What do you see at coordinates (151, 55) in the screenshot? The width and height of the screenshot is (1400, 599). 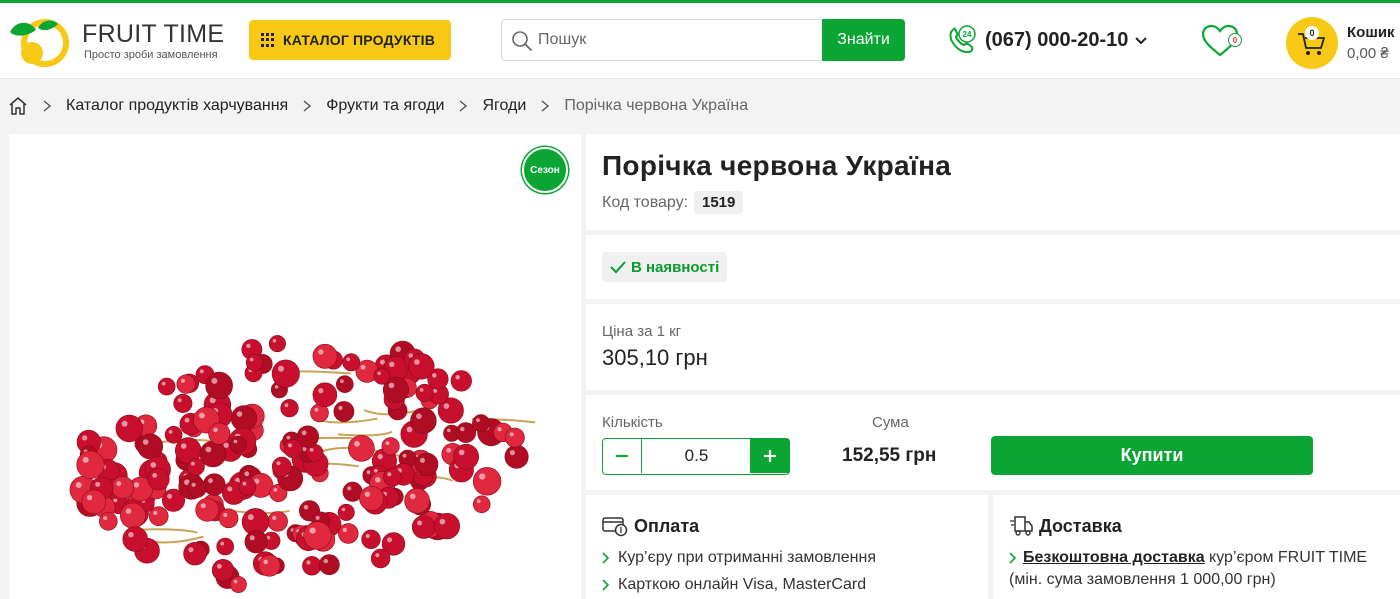 I see `logo-tagline: Просто зроби замовлення` at bounding box center [151, 55].